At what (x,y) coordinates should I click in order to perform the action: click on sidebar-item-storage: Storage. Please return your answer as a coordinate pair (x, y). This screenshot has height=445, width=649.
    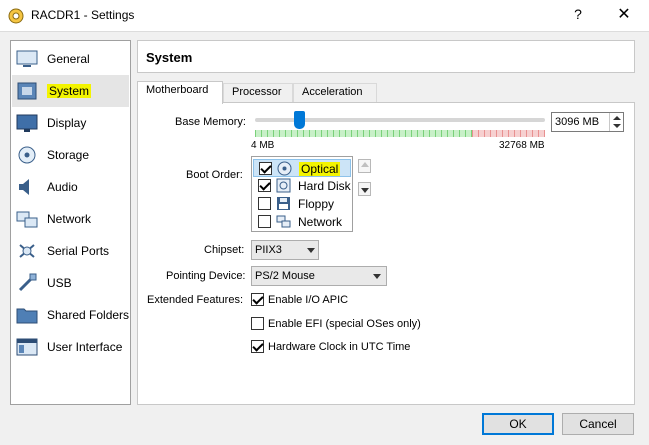
    Looking at the image, I should click on (70, 155).